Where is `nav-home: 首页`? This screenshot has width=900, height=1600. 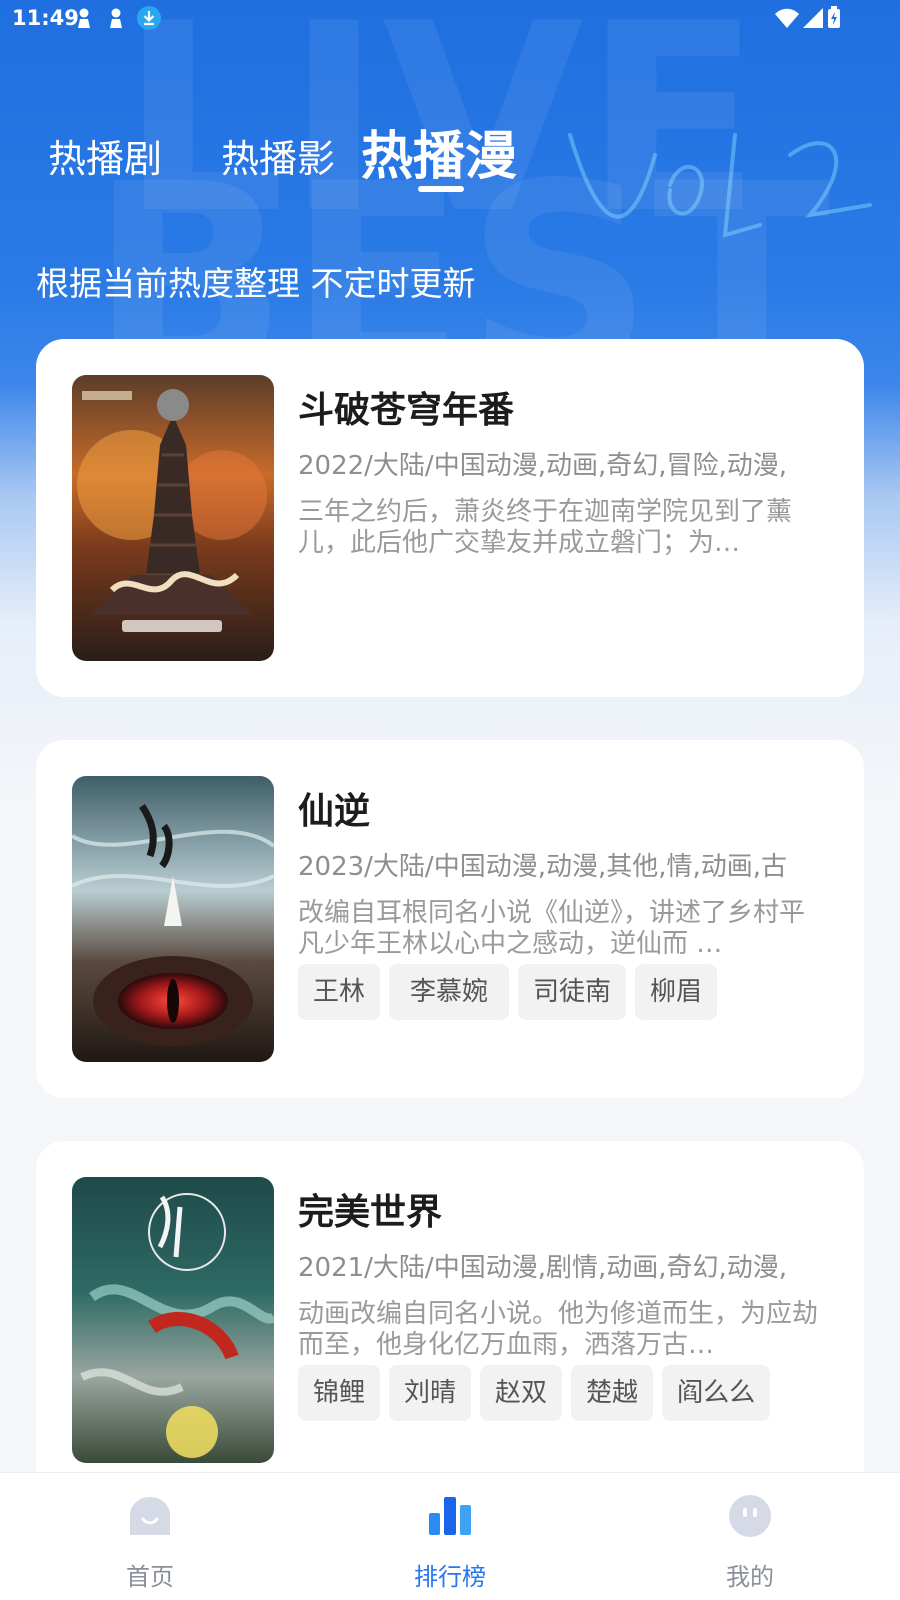 nav-home: 首页 is located at coordinates (150, 1536).